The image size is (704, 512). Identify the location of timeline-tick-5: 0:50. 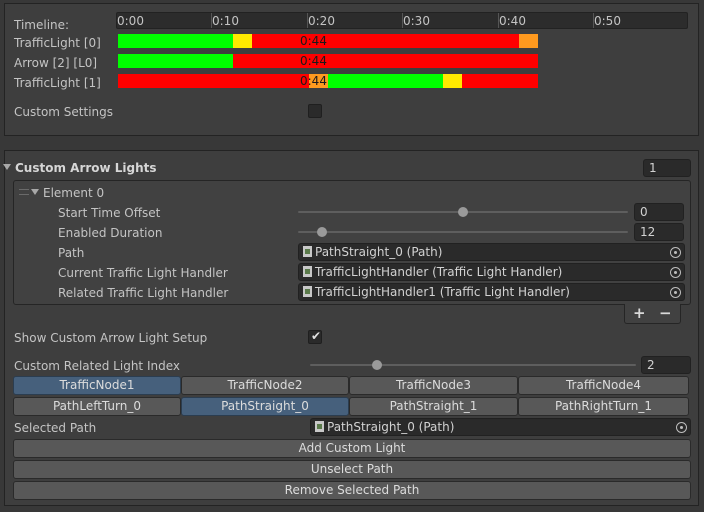
(607, 21).